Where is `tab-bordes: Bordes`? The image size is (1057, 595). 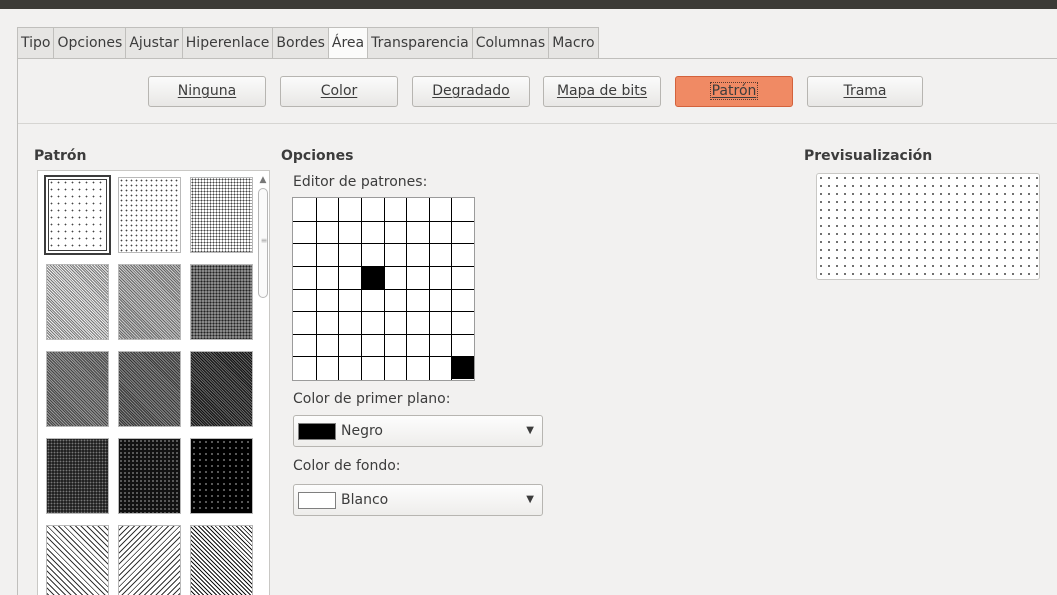
tab-bordes: Bordes is located at coordinates (300, 42).